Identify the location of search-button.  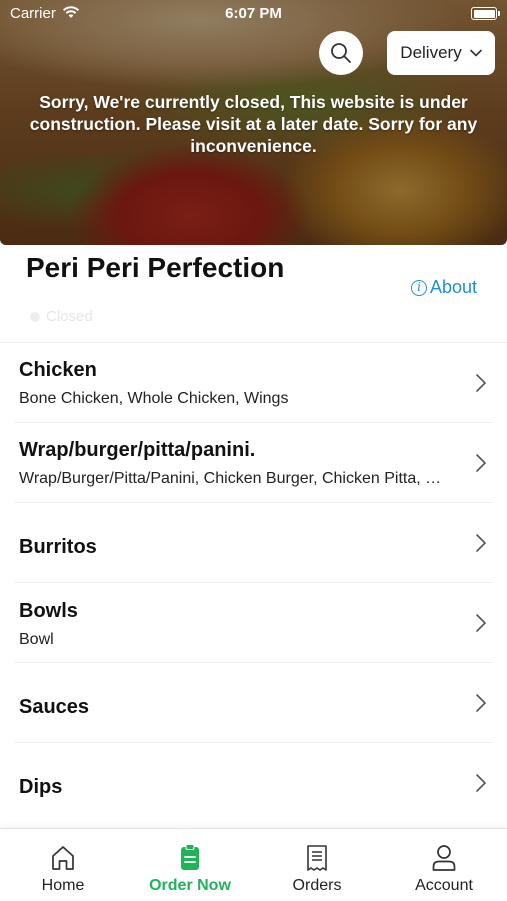
(341, 53).